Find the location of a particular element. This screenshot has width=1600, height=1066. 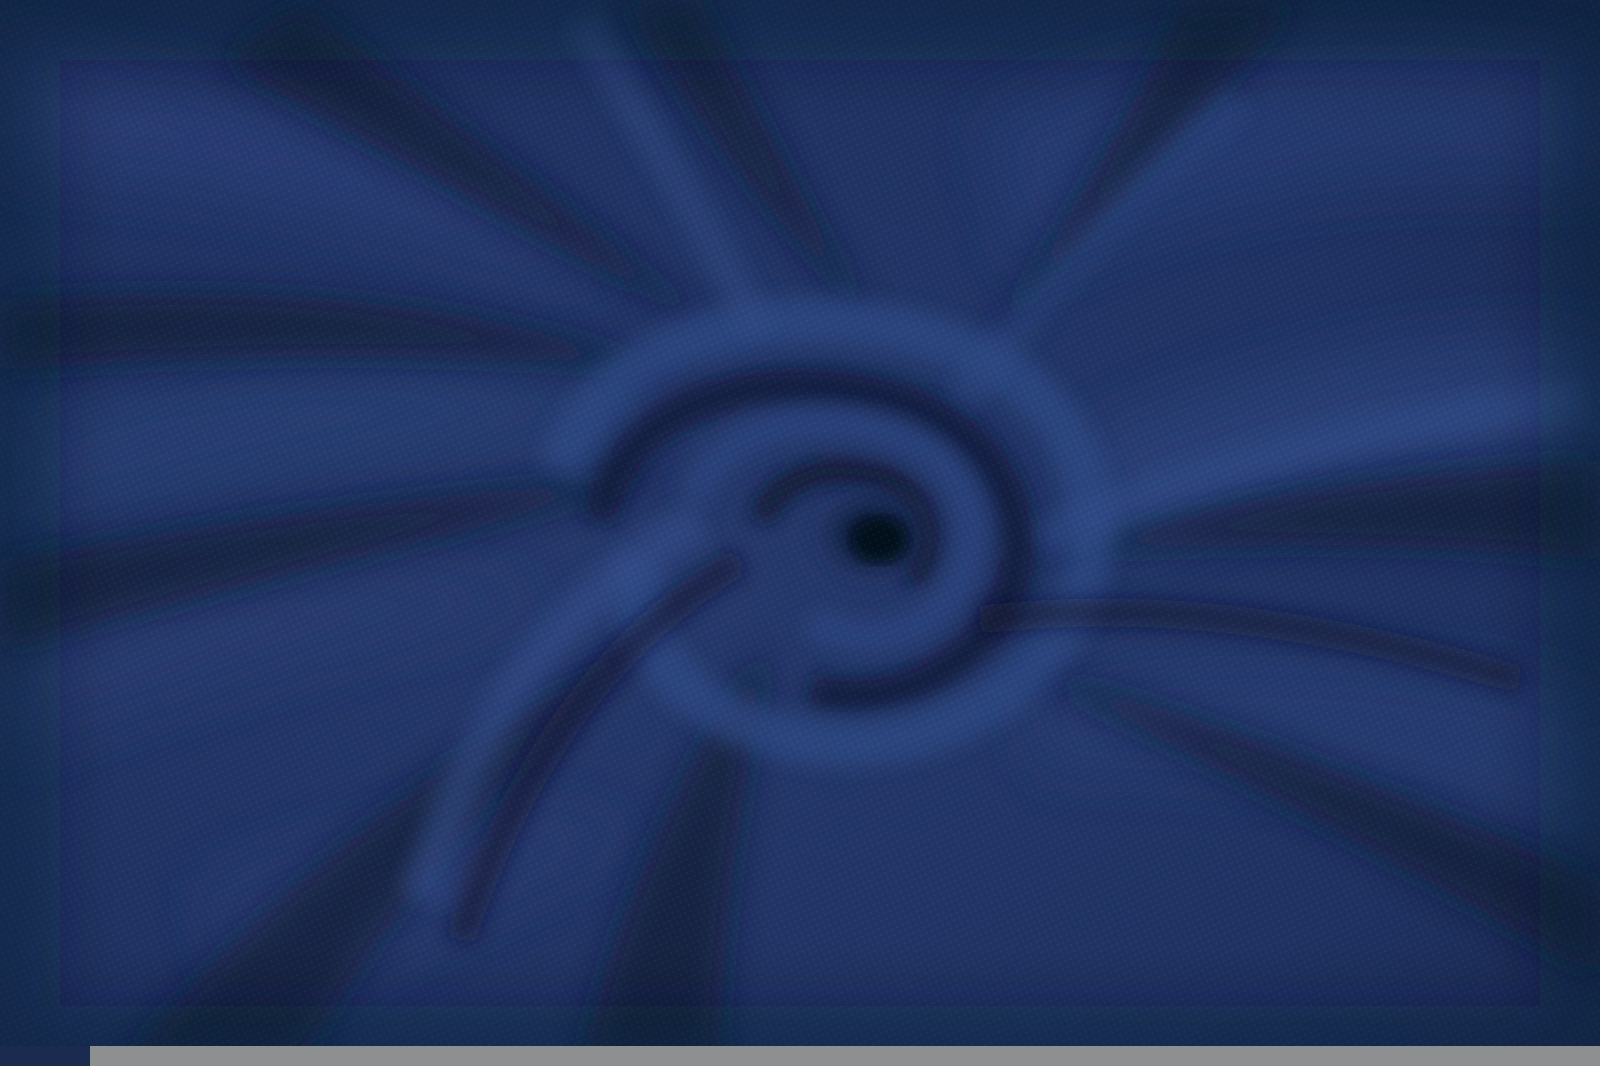

bottom-edge-dark-strip is located at coordinates (45, 1056).